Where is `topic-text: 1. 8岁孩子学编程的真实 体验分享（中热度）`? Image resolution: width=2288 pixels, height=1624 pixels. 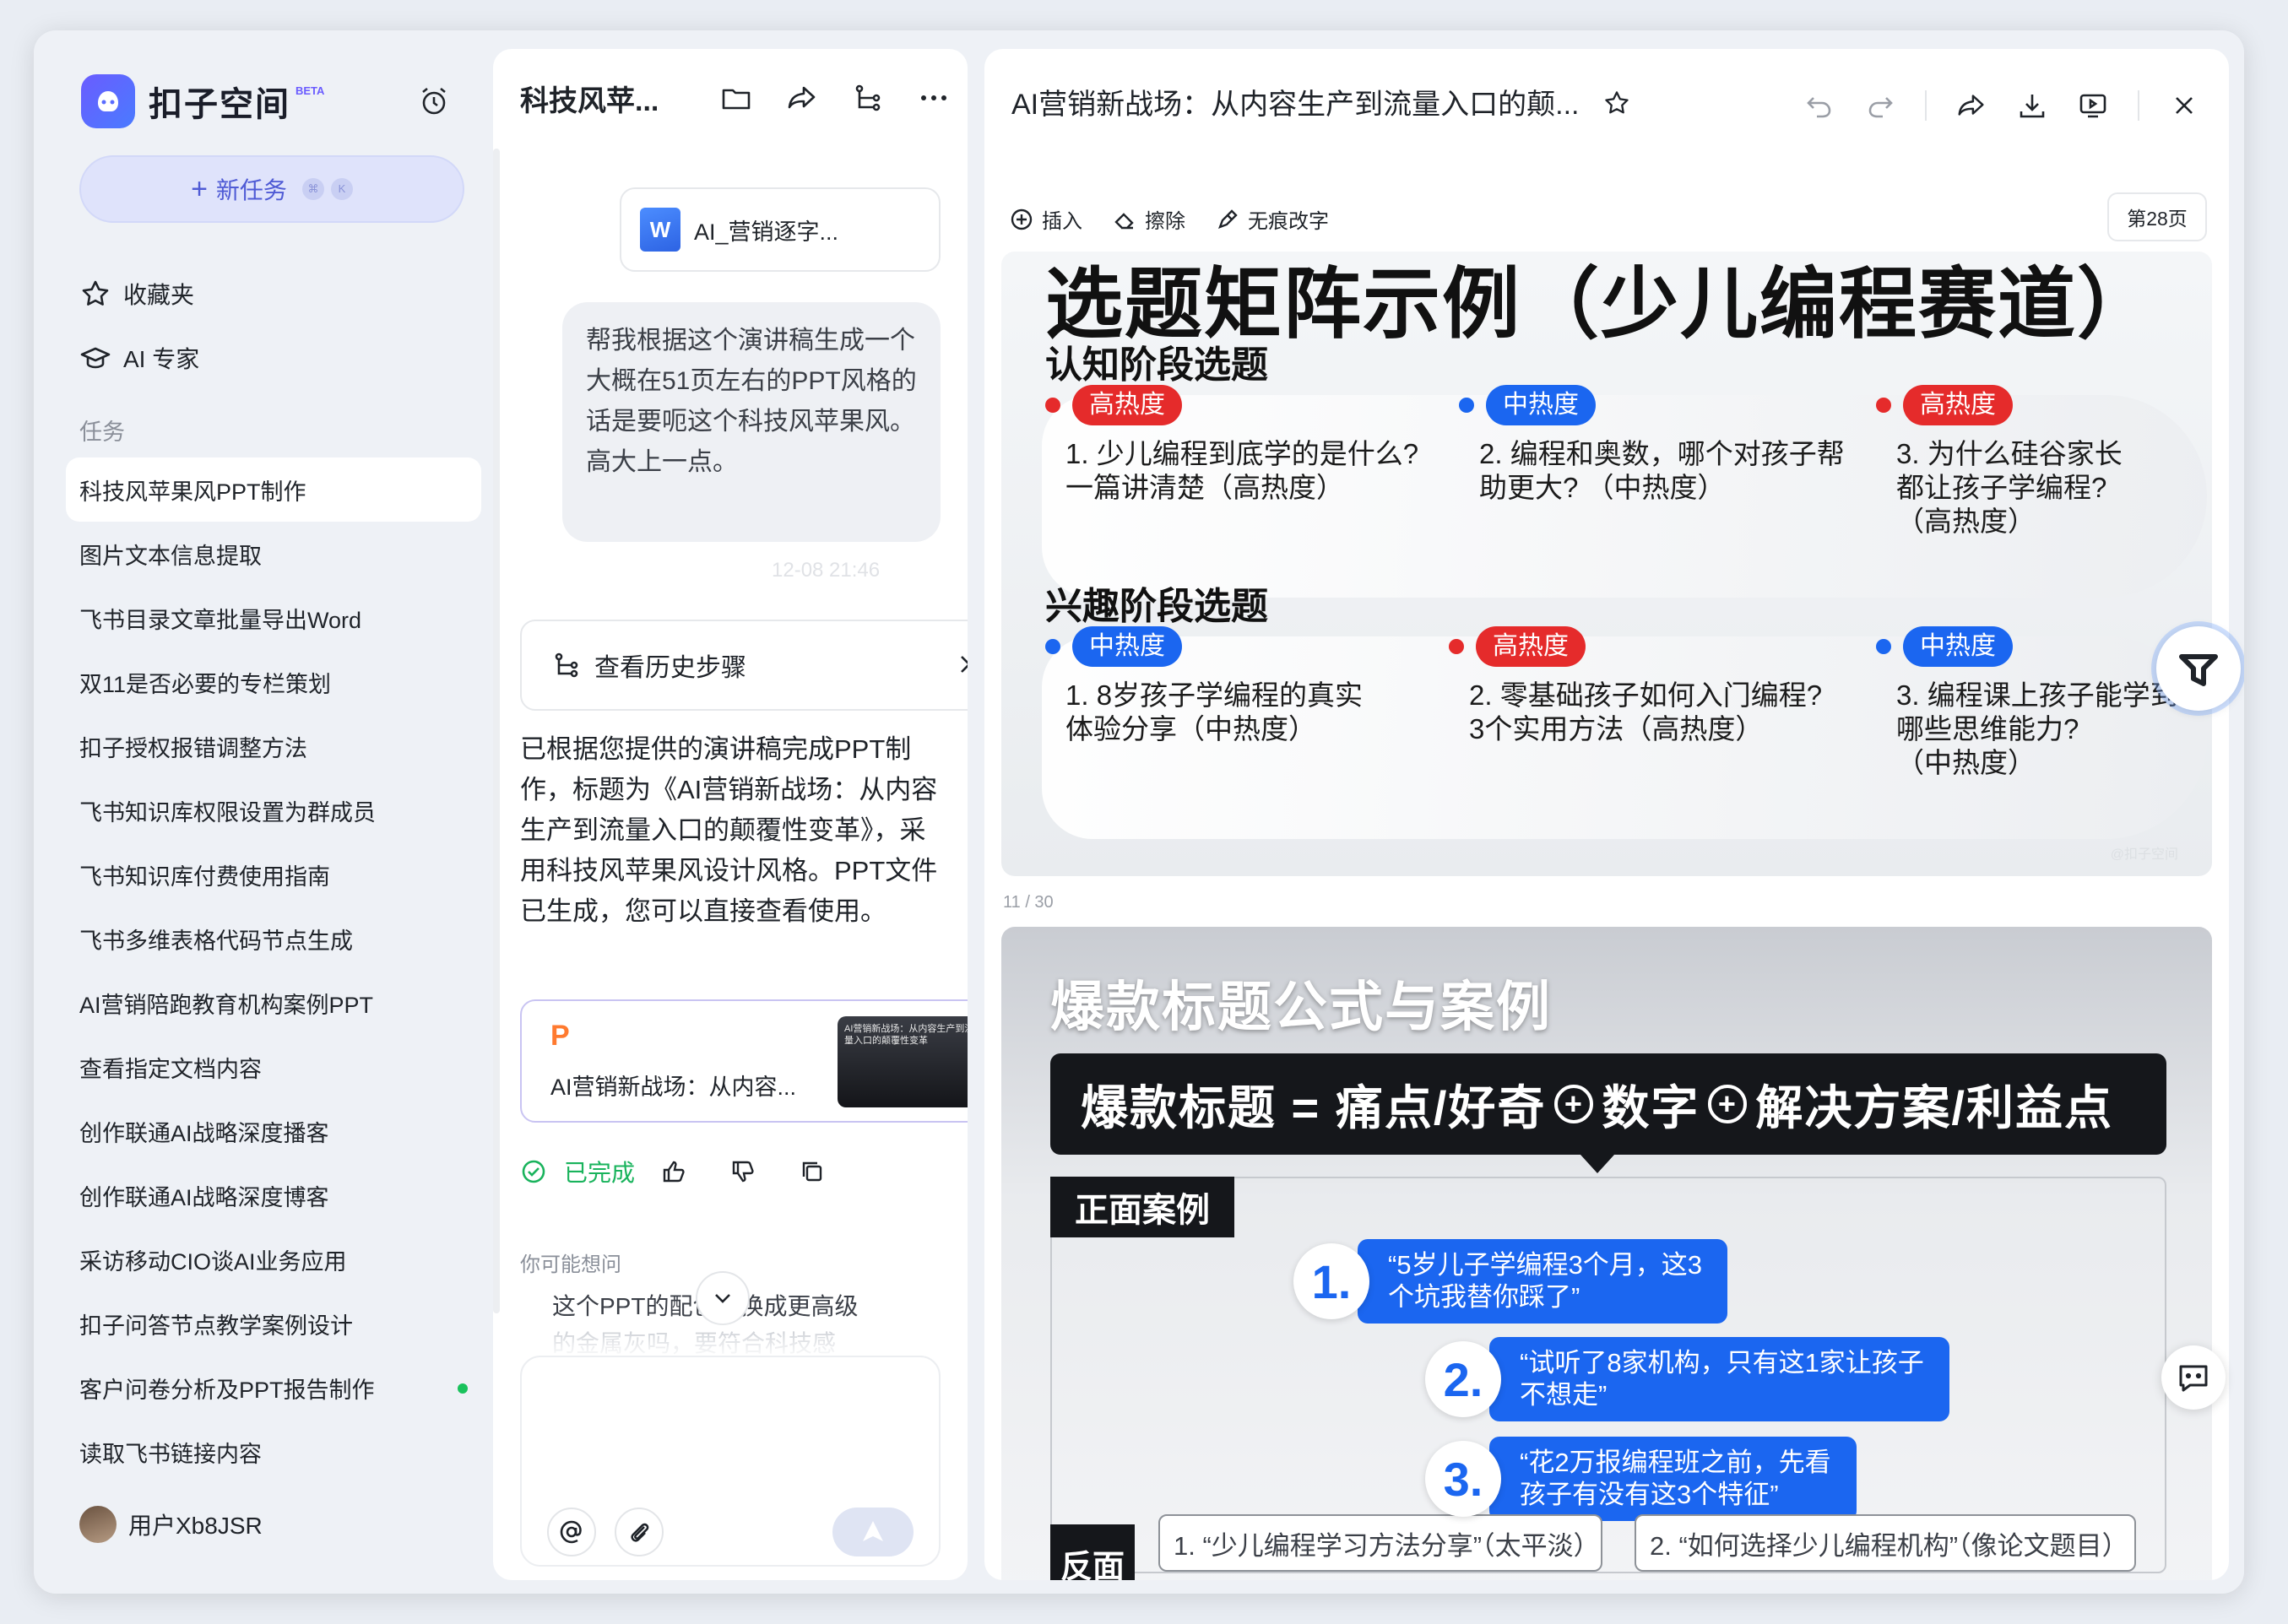 topic-text: 1. 8岁孩子学编程的真实 体验分享（中热度） is located at coordinates (1214, 711).